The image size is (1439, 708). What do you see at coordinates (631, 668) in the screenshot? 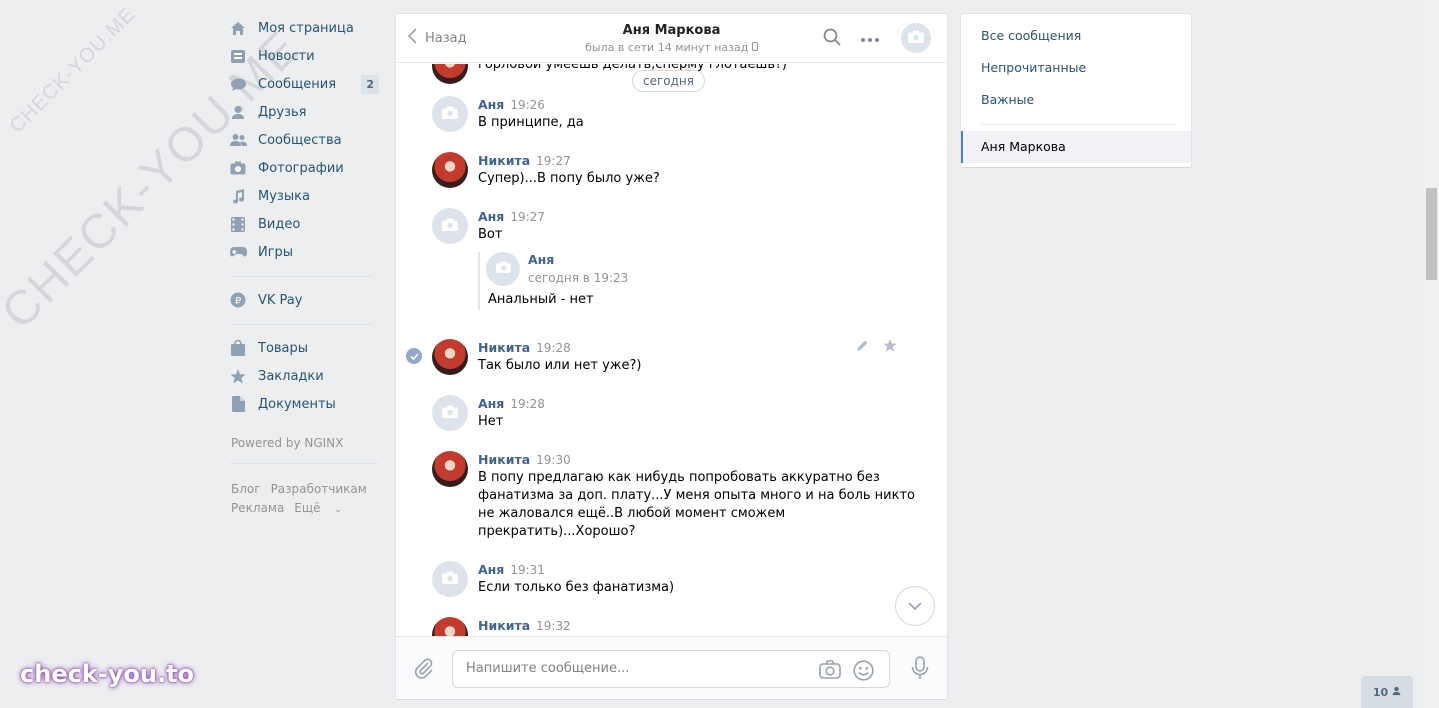
I see `message-input` at bounding box center [631, 668].